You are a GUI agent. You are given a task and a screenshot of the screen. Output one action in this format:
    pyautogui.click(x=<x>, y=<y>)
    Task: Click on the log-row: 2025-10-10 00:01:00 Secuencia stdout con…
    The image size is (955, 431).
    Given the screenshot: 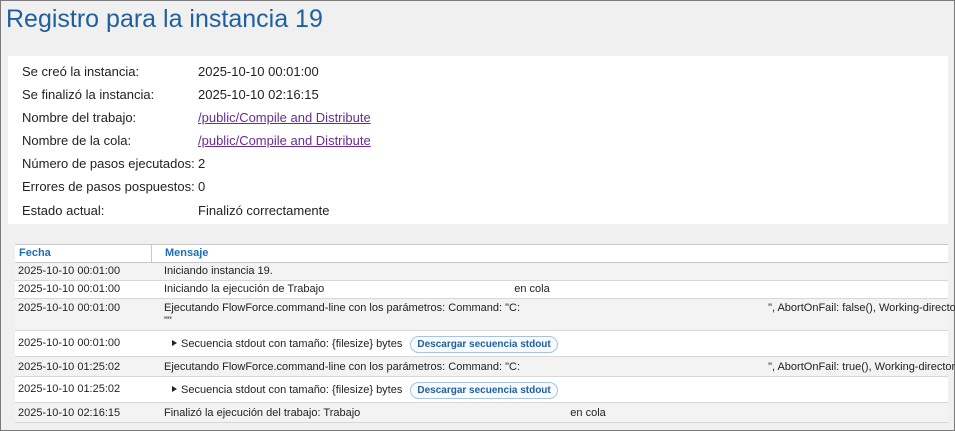 What is the action you would take?
    pyautogui.click(x=481, y=344)
    